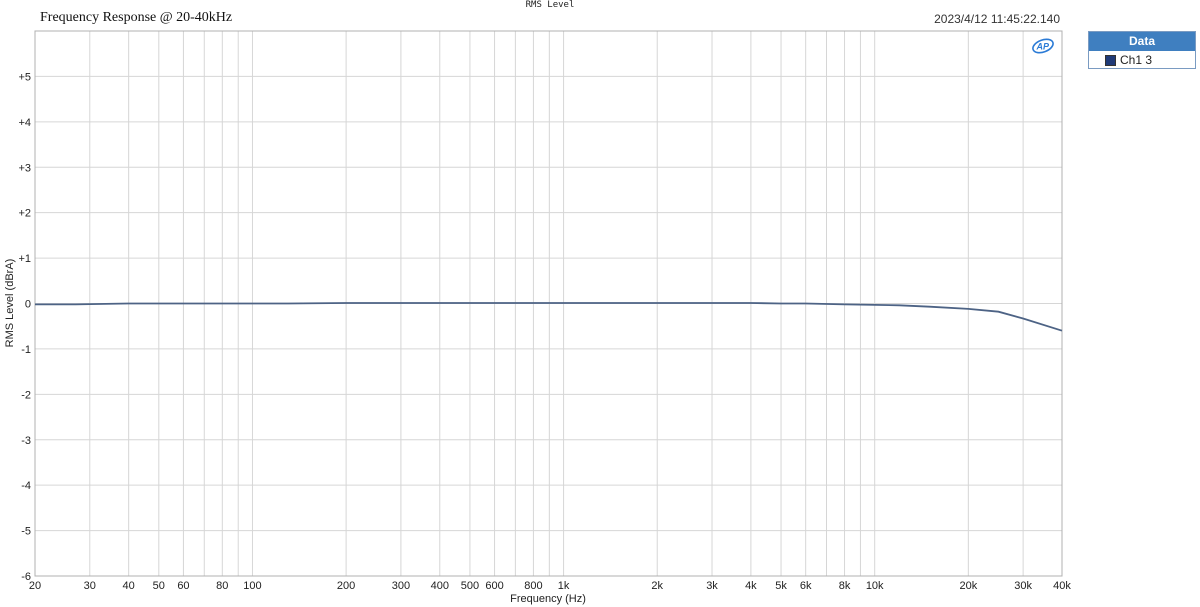  Describe the element at coordinates (1142, 41) in the screenshot. I see `legend-header: Data` at that location.